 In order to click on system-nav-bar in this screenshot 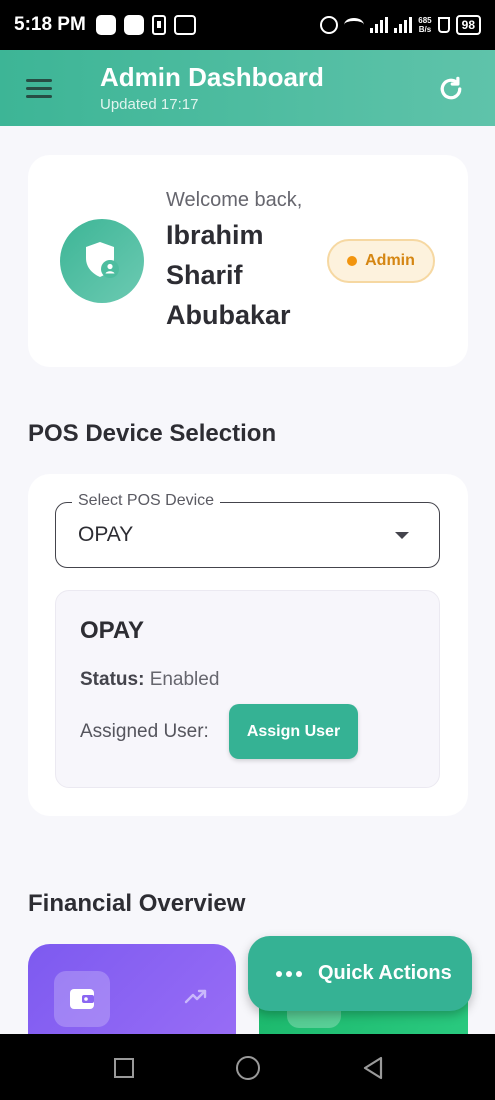, I will do `click(247, 1067)`.